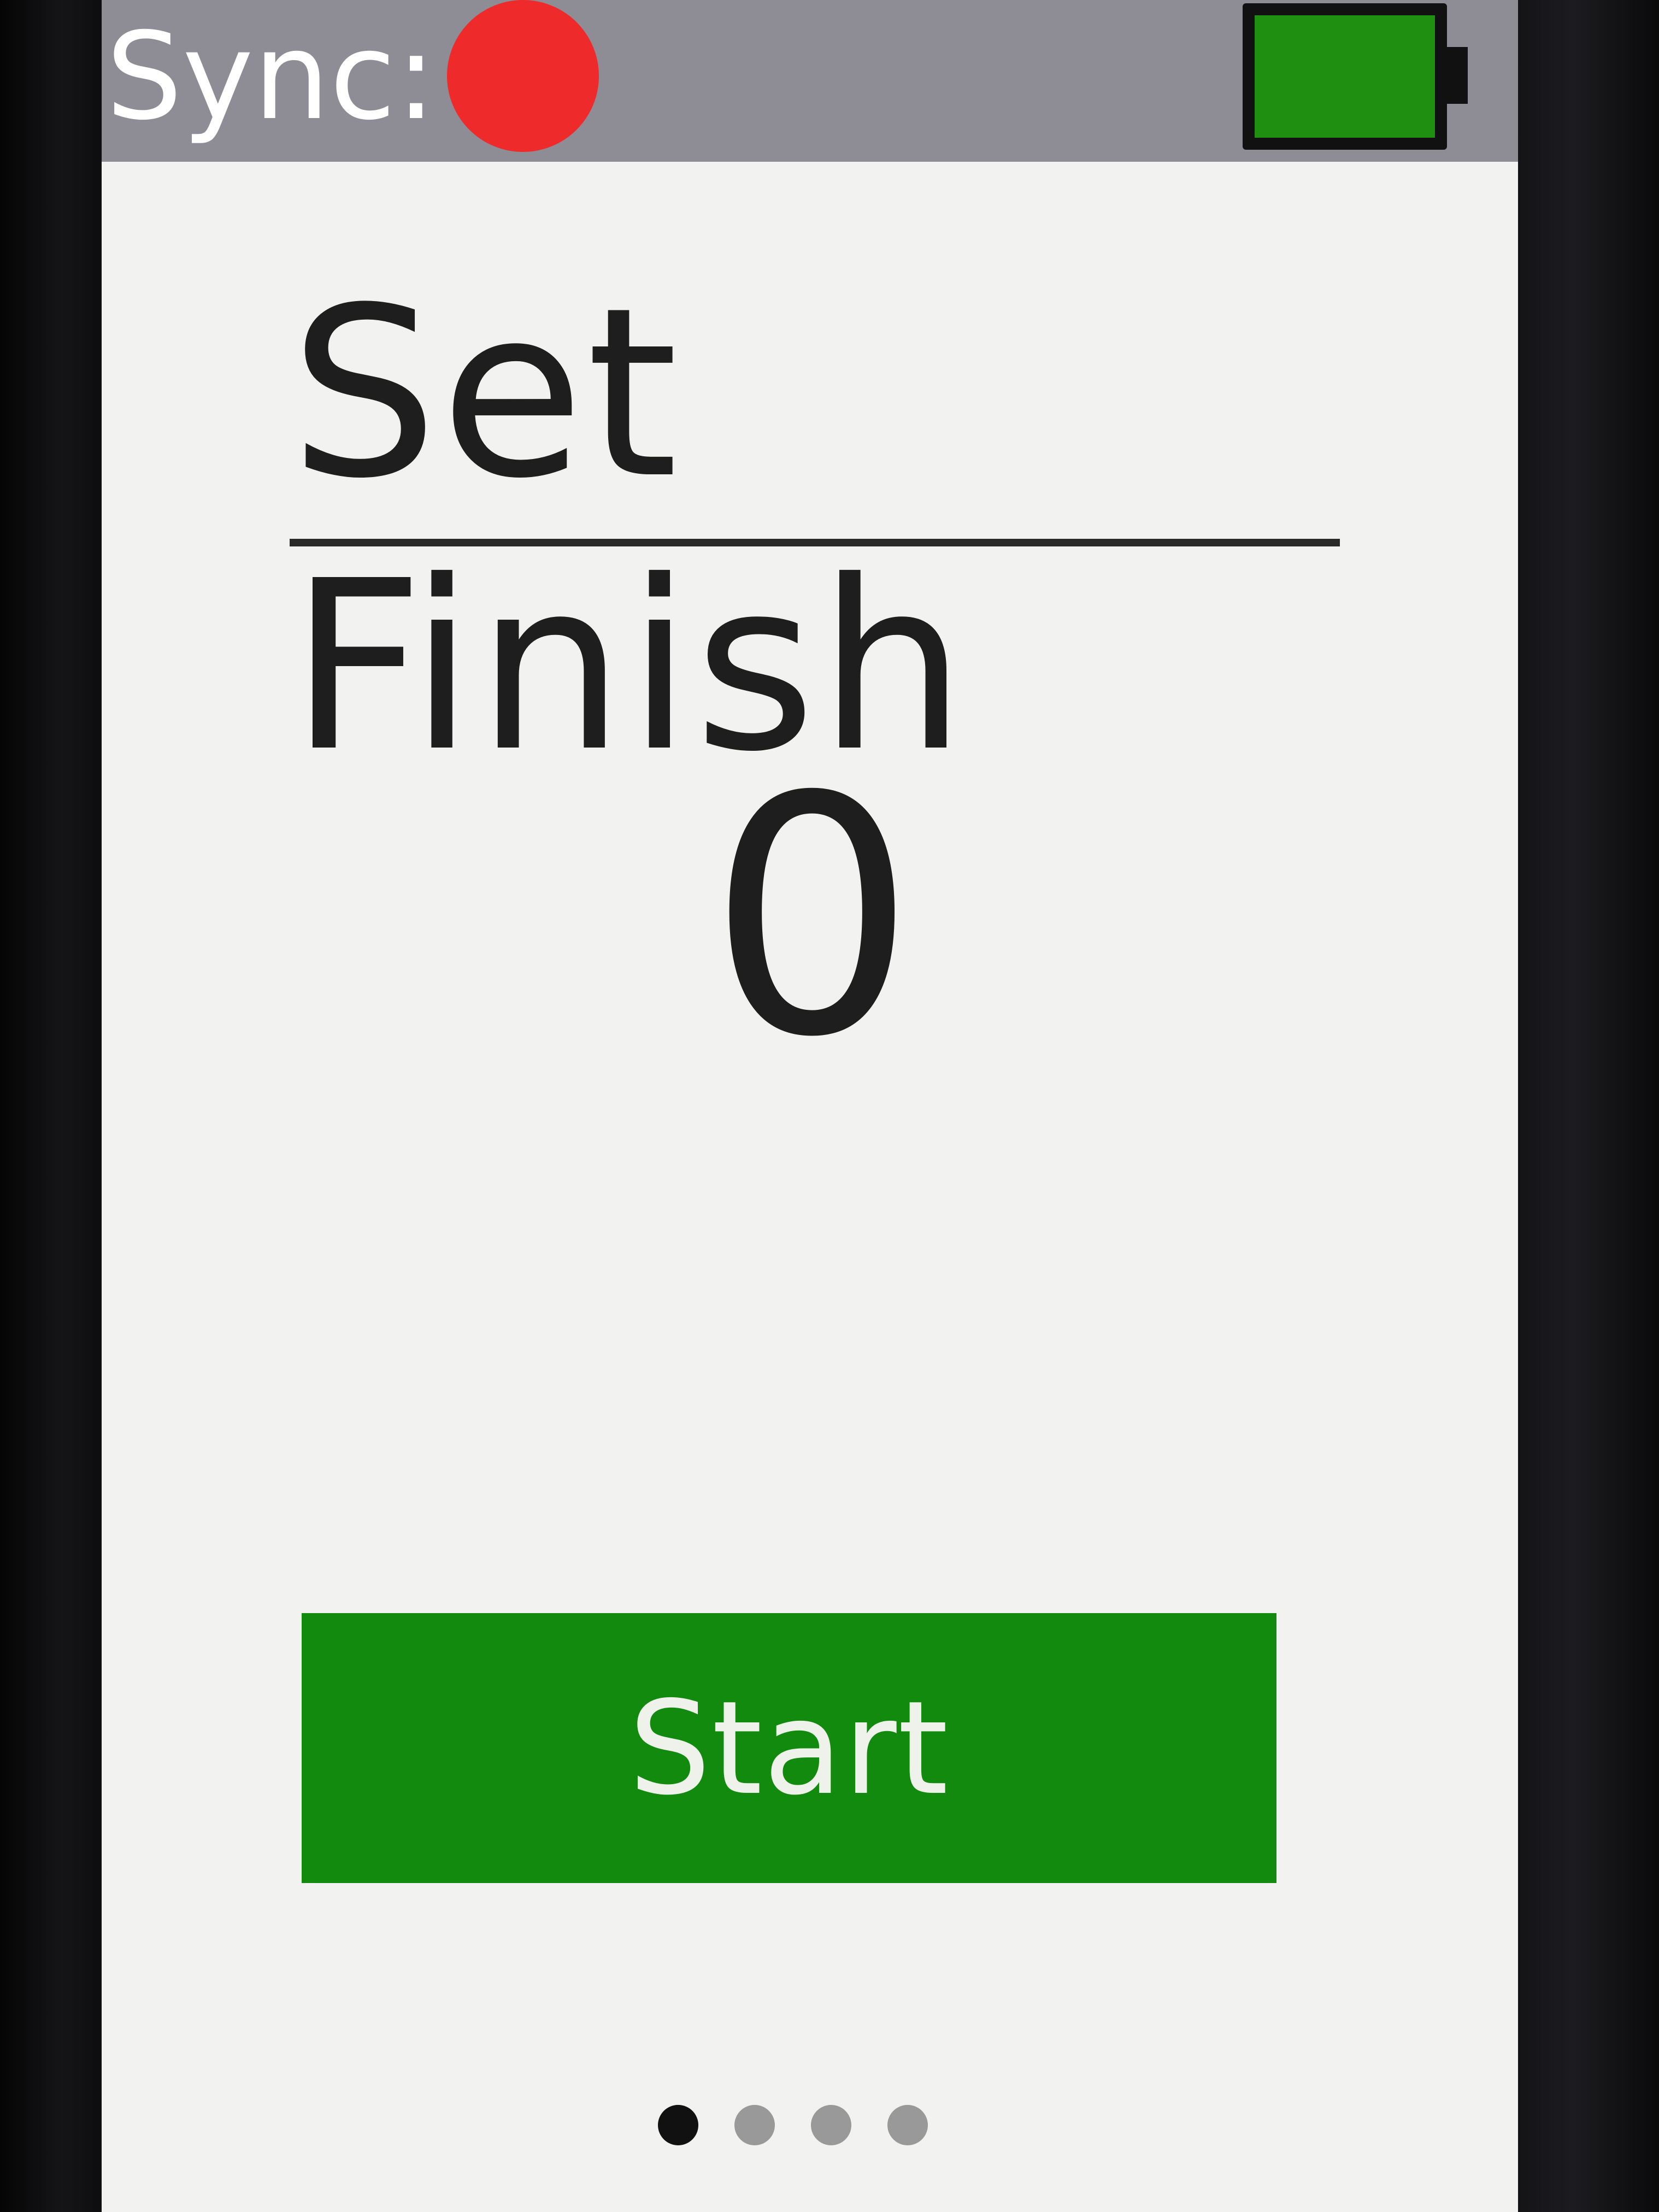  I want to click on battery-tip, so click(1457, 75).